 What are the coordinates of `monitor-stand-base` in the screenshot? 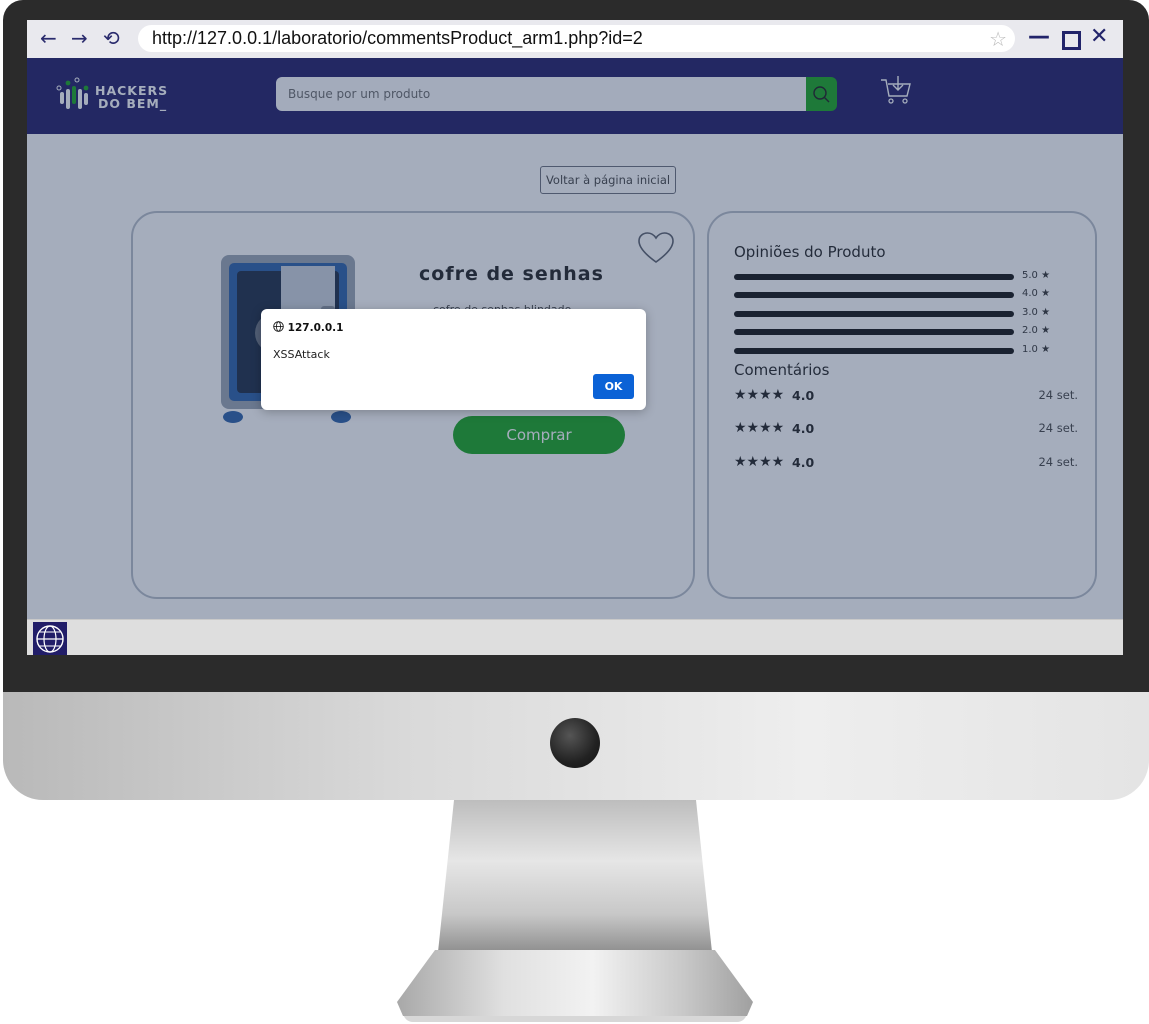 It's located at (575, 983).